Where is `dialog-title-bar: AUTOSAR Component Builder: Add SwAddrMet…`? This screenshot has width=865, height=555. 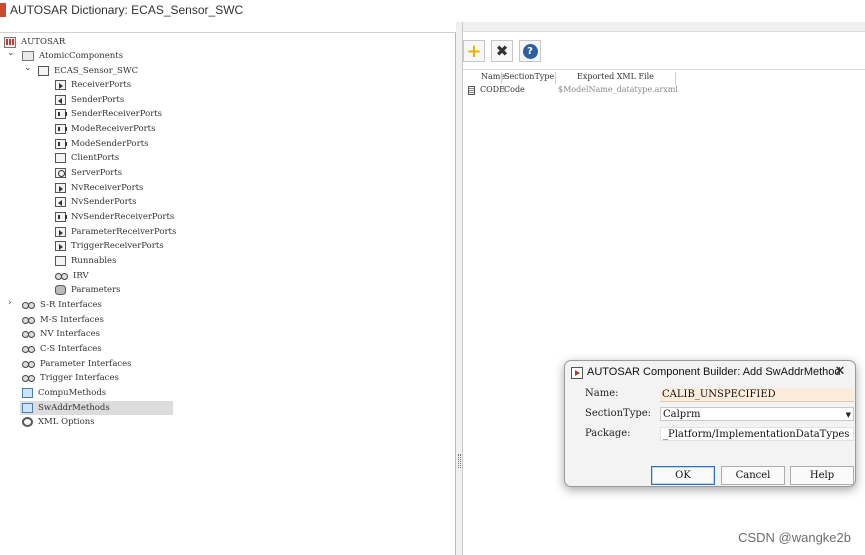 dialog-title-bar: AUTOSAR Component Builder: Add SwAddrMet… is located at coordinates (710, 373).